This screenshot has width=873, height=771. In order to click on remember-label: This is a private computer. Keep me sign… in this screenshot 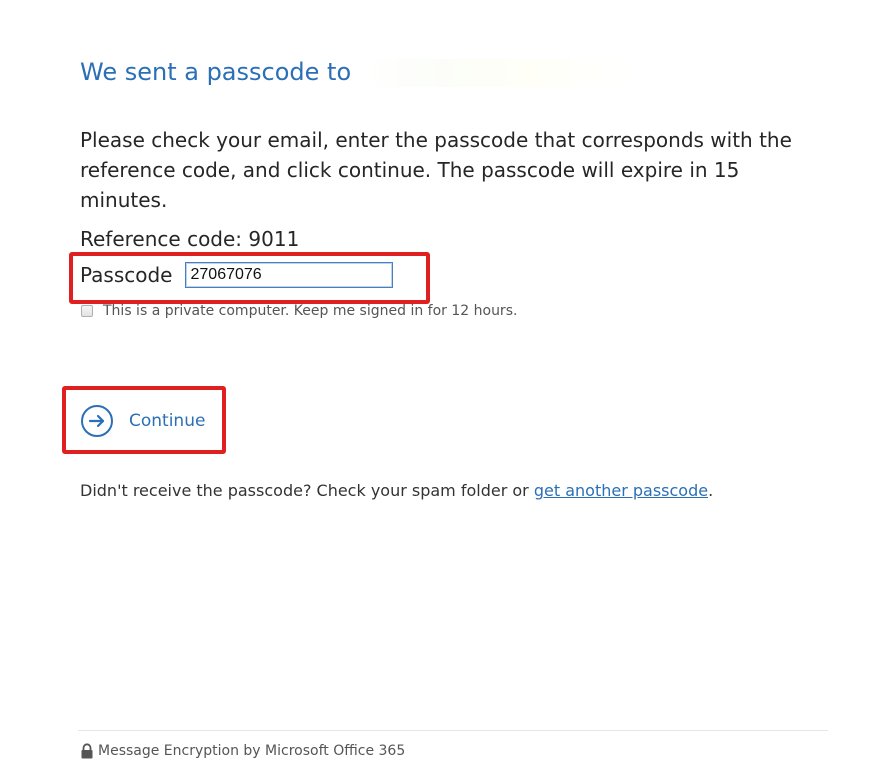, I will do `click(310, 311)`.